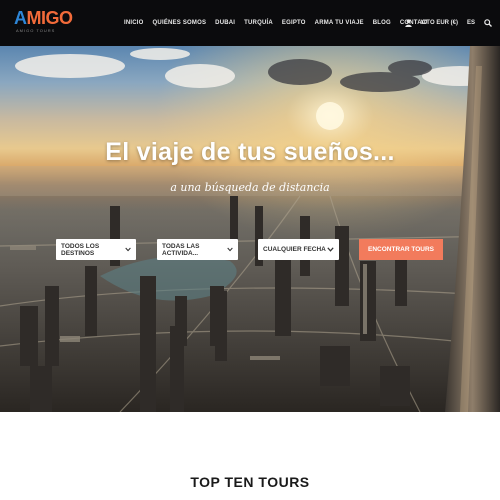  What do you see at coordinates (408, 23) in the screenshot?
I see `user-icon` at bounding box center [408, 23].